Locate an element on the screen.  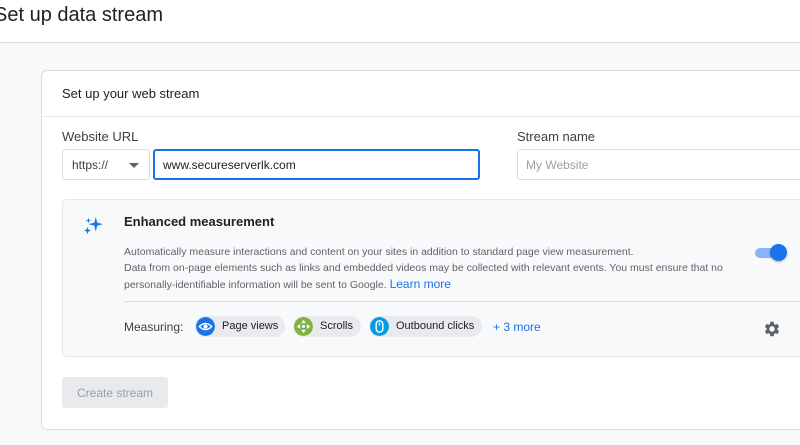
measuring-label: Measuring: is located at coordinates (154, 327).